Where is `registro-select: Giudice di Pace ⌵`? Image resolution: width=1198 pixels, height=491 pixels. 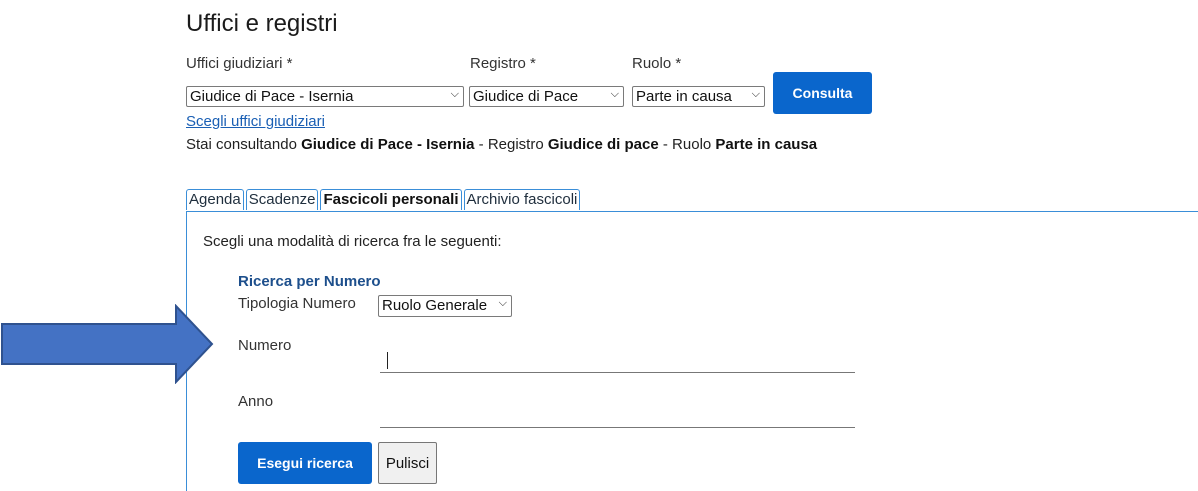 registro-select: Giudice di Pace ⌵ is located at coordinates (546, 96).